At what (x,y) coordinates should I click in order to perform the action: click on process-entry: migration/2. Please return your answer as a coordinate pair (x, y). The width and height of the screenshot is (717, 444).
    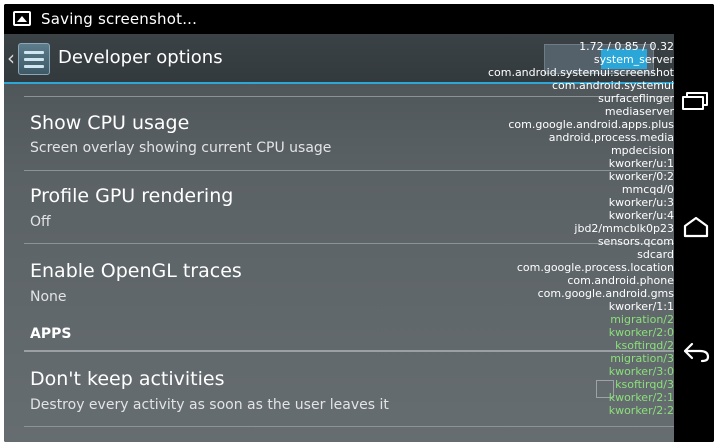
    Looking at the image, I should click on (642, 319).